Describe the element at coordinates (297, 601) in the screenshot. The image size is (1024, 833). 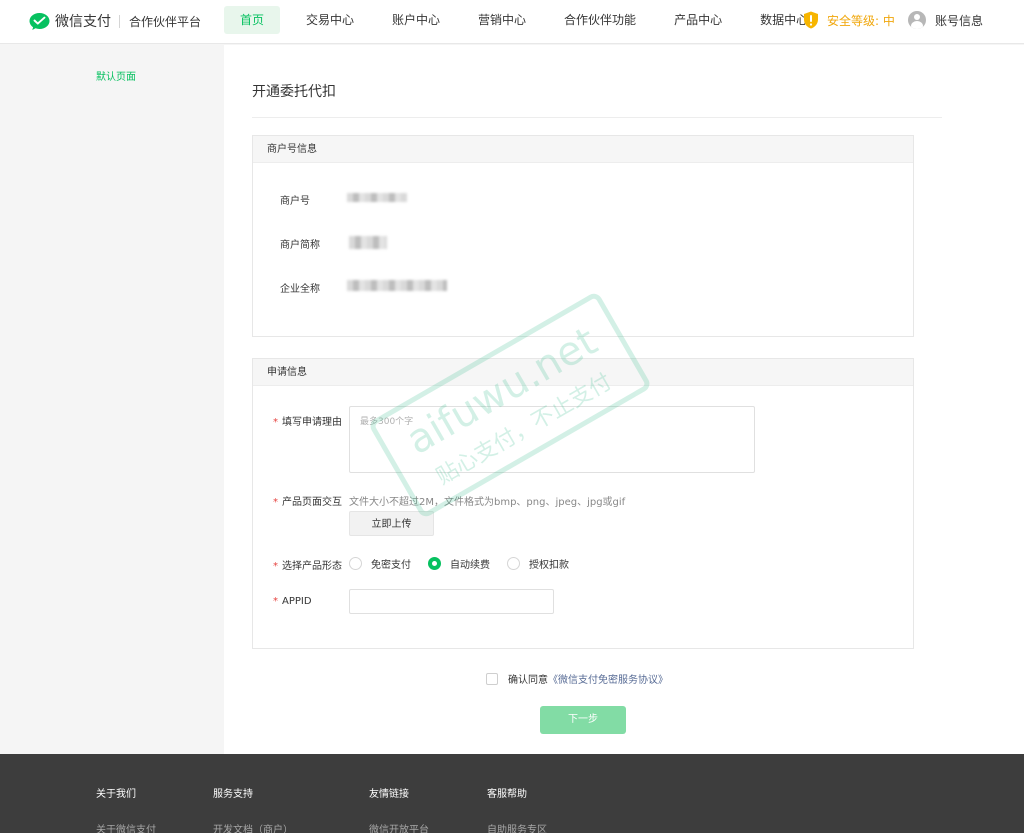
I see `appid-label-text: APPID` at that location.